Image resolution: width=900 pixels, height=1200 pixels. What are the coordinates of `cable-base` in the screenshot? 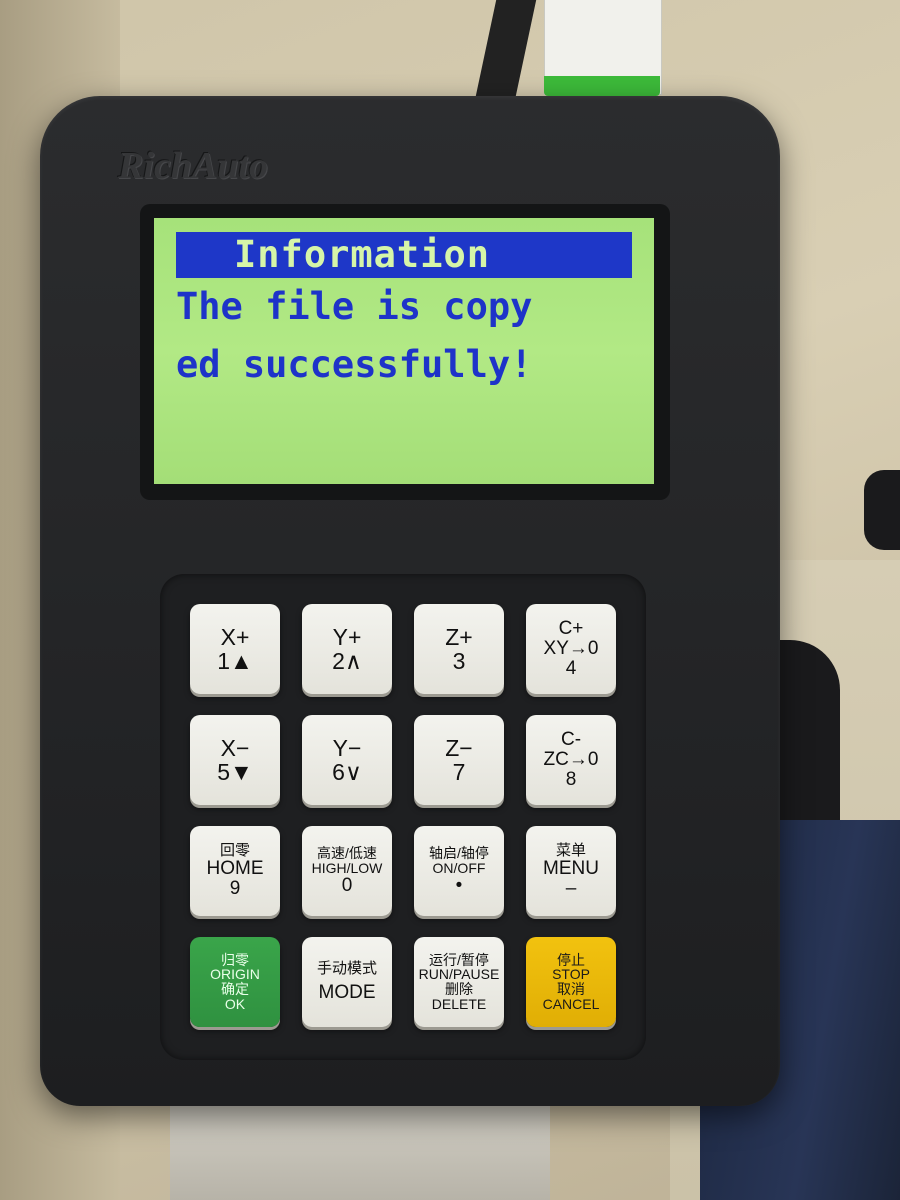 It's located at (360, 1145).